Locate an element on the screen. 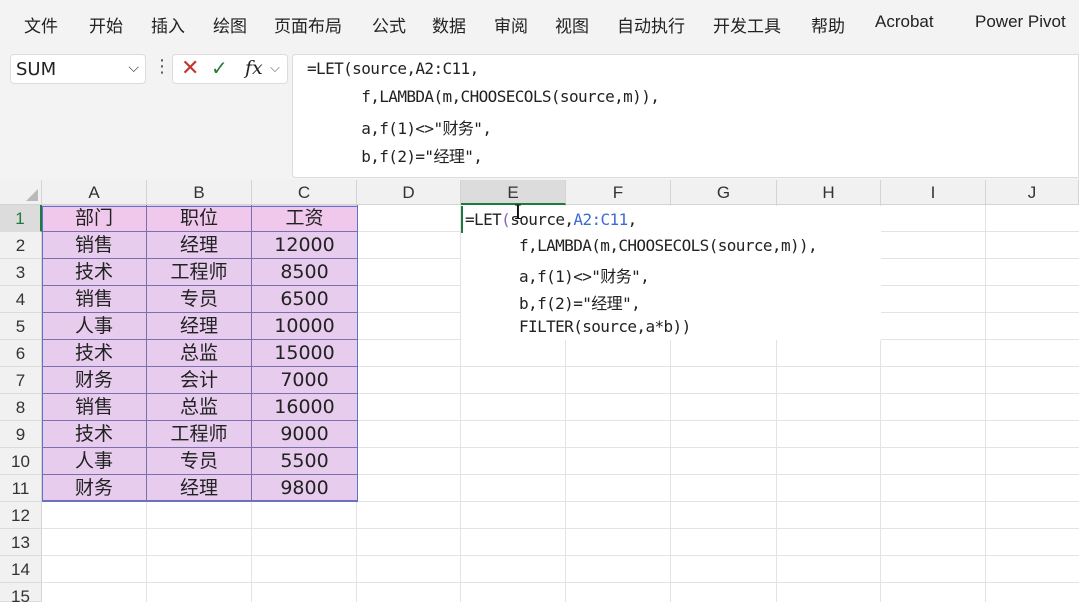  column-header-b: B is located at coordinates (199, 192).